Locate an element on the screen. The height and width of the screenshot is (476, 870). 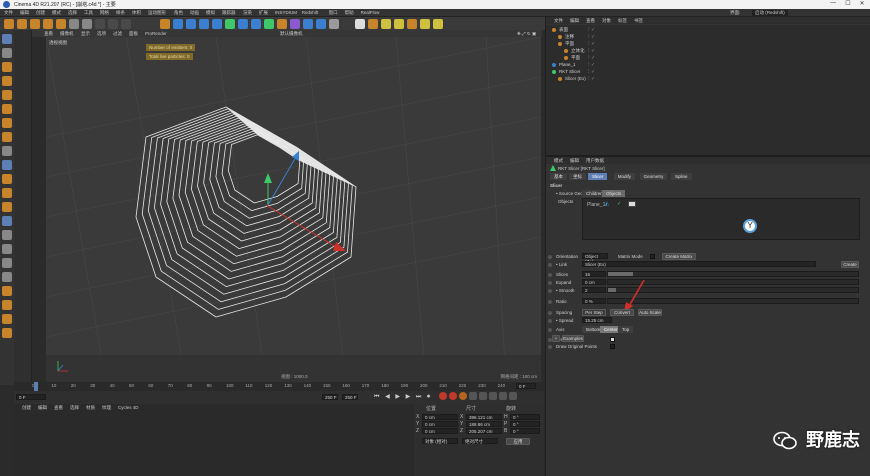
menu-item-18: 窗口 is located at coordinates (333, 13).